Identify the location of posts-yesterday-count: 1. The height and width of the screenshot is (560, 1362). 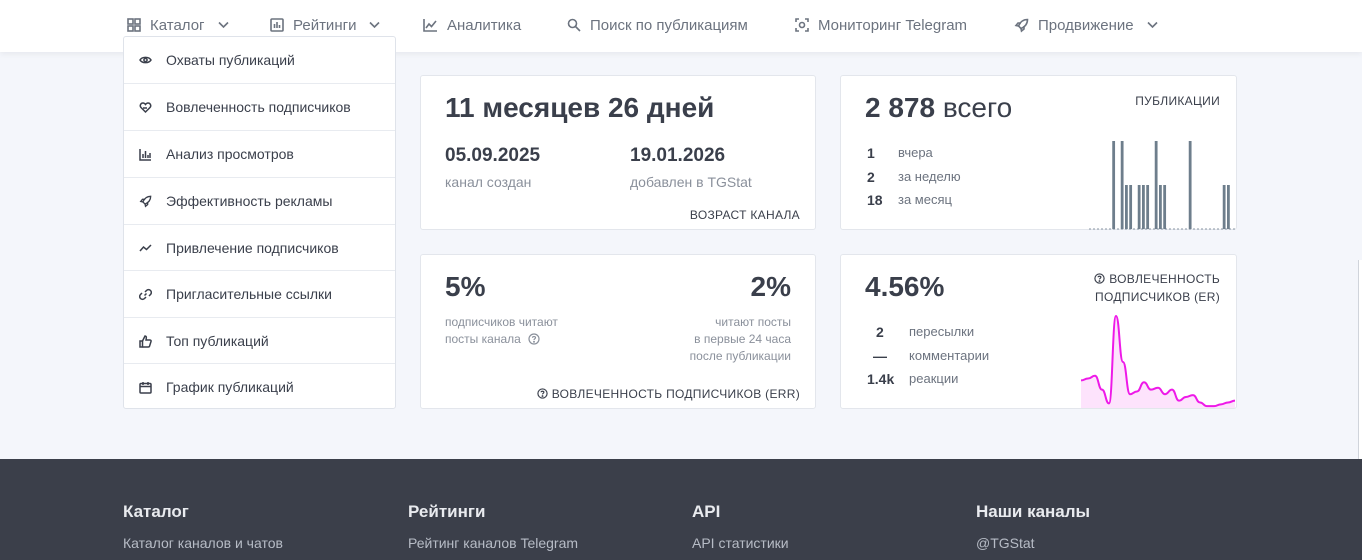
(871, 153).